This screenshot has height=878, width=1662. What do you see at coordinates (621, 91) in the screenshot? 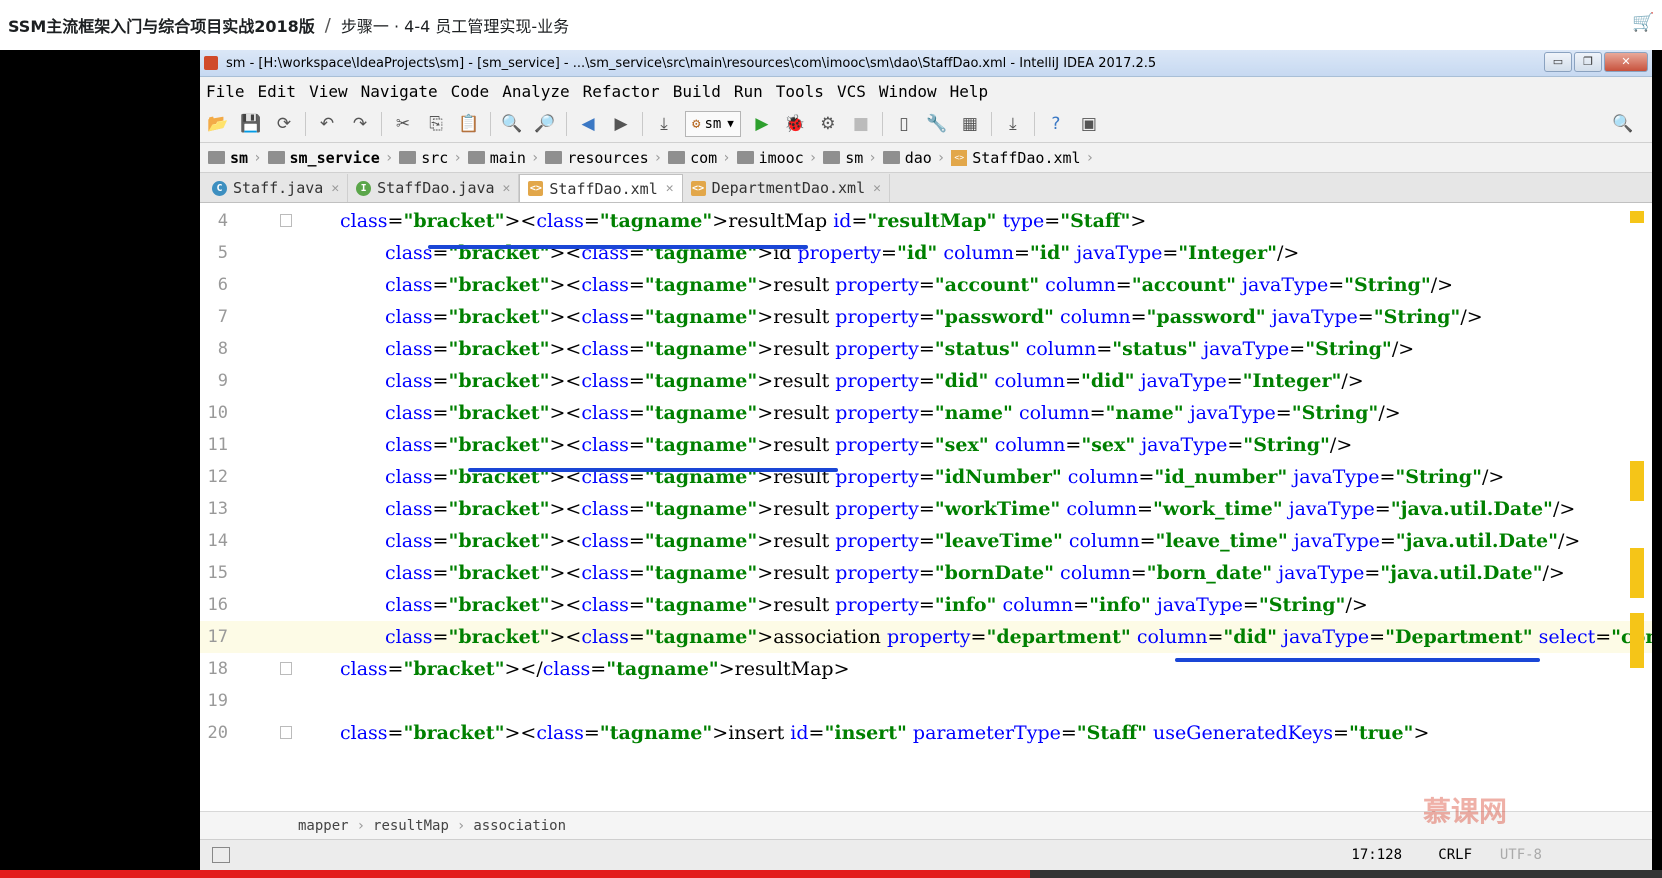
I see `menu-refactor: Refactor` at bounding box center [621, 91].